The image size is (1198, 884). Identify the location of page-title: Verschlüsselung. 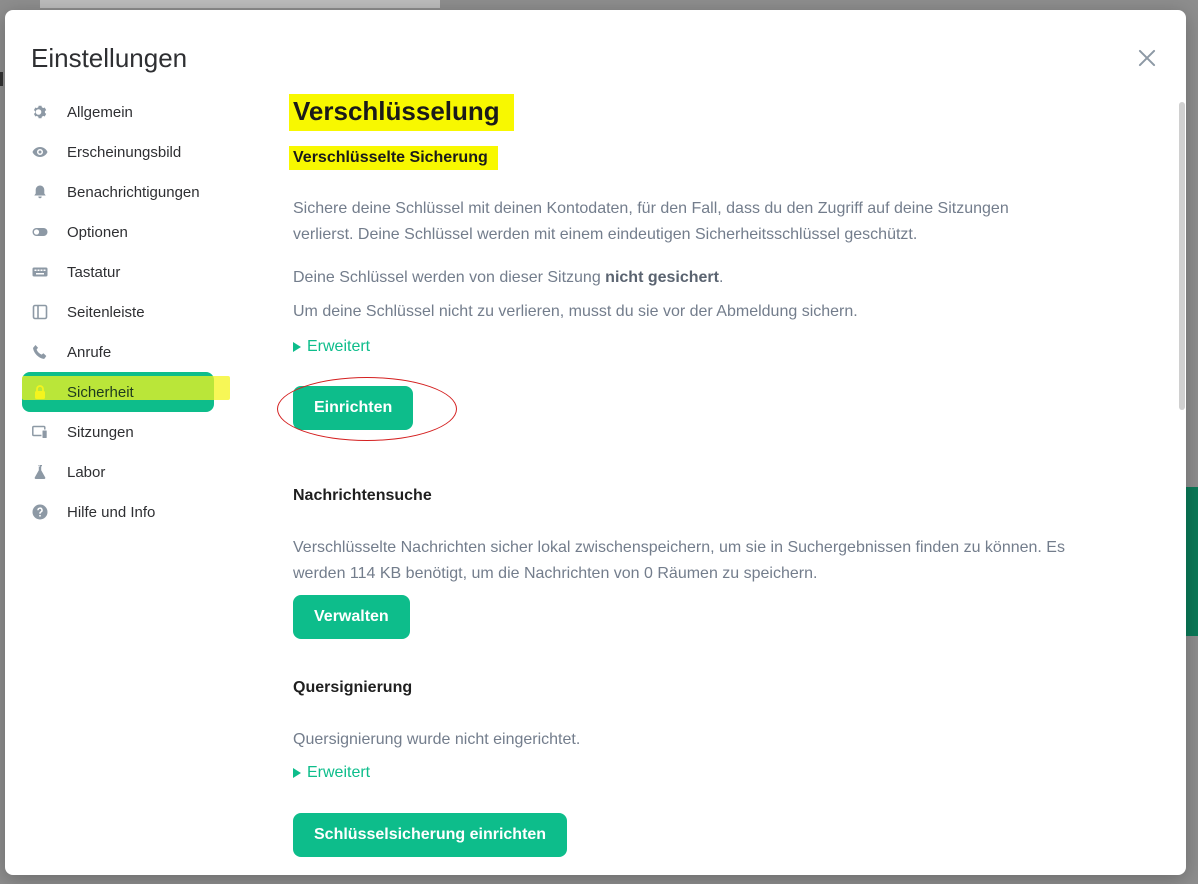
(396, 111).